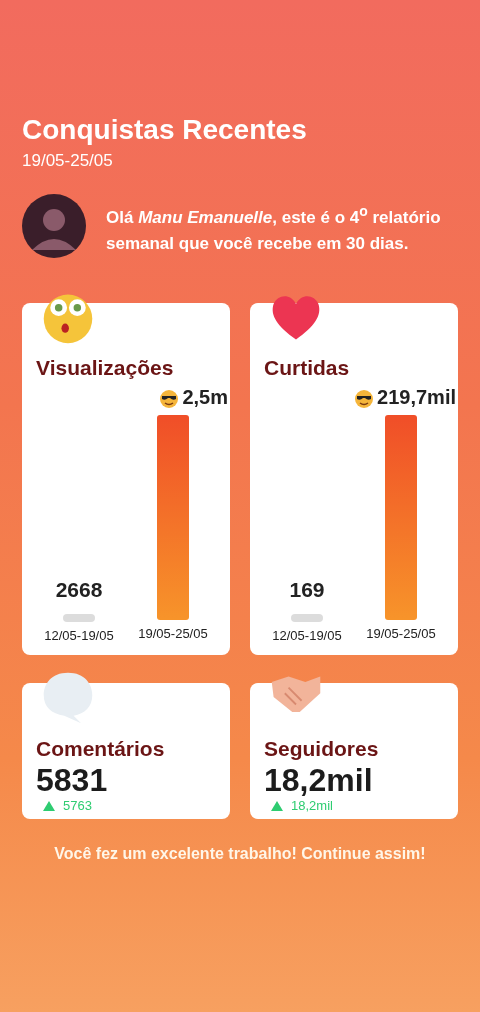 This screenshot has height=1012, width=480. Describe the element at coordinates (307, 368) in the screenshot. I see `card-title: Curtidas` at that location.